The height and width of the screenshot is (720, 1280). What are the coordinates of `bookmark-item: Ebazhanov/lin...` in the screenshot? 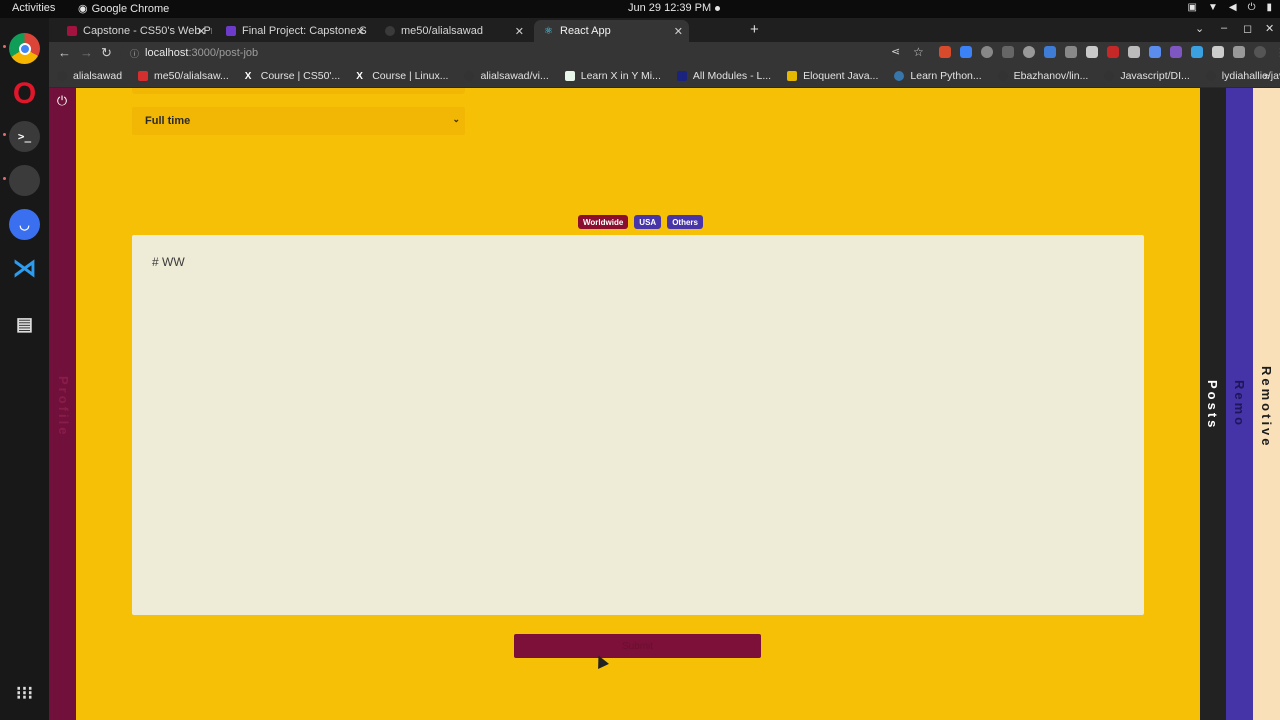 It's located at (1042, 76).